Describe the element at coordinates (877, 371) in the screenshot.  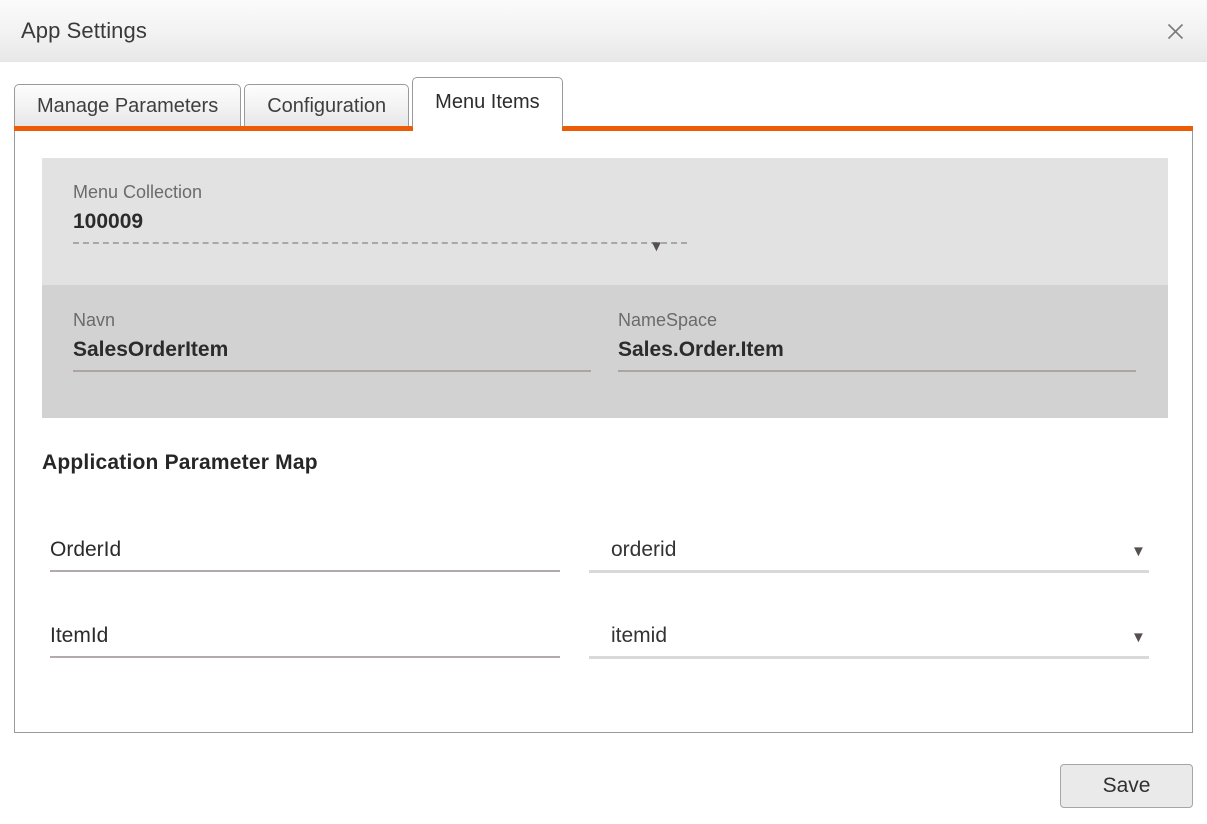
I see `namespace-underline` at that location.